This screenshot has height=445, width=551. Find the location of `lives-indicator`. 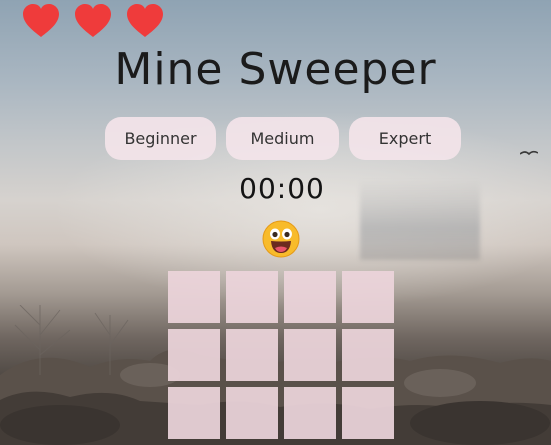

lives-indicator is located at coordinates (93, 21).